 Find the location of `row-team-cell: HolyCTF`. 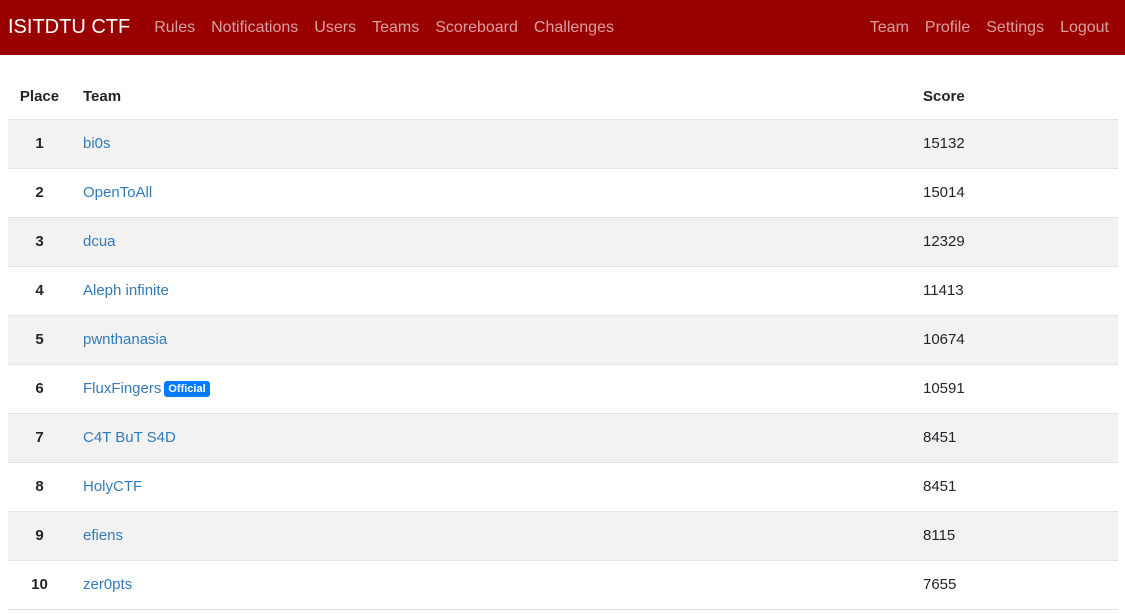

row-team-cell: HolyCTF is located at coordinates (497, 487).